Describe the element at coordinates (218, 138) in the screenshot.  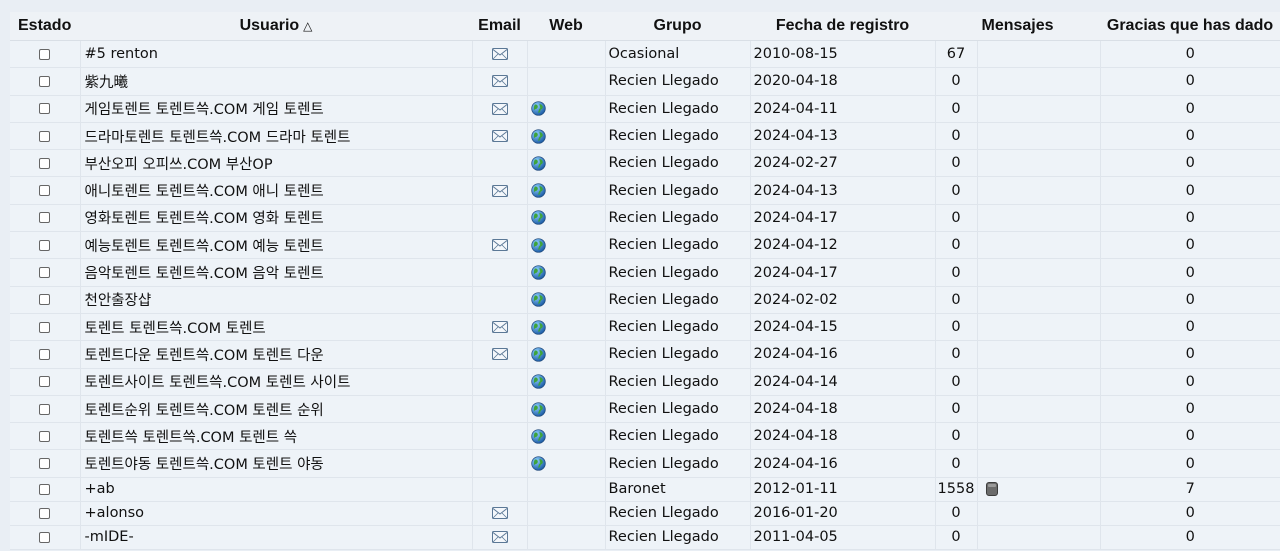
I see `username-link: 드라마토렌트 토렌트쓱.COM 드라마 토렌트` at that location.